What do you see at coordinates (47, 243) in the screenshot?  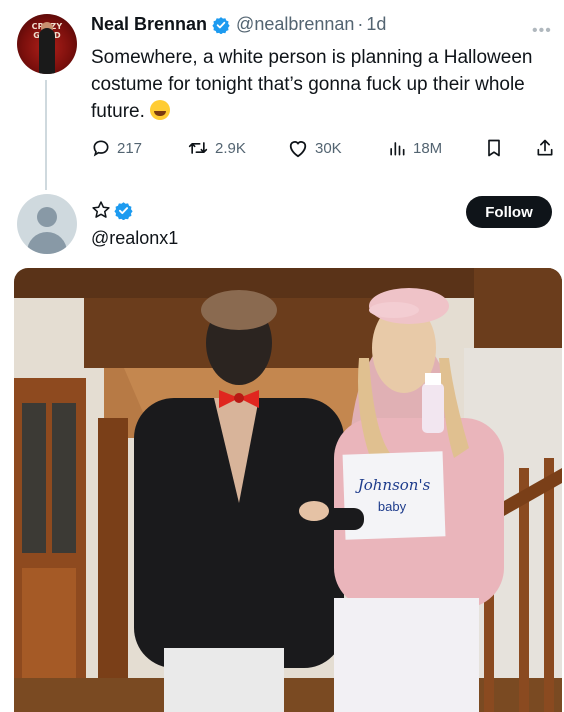 I see `avatar-body-shape` at bounding box center [47, 243].